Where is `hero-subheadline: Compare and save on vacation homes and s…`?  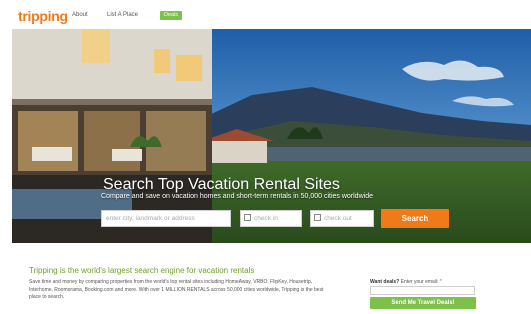 hero-subheadline: Compare and save on vacation homes and s… is located at coordinates (237, 196).